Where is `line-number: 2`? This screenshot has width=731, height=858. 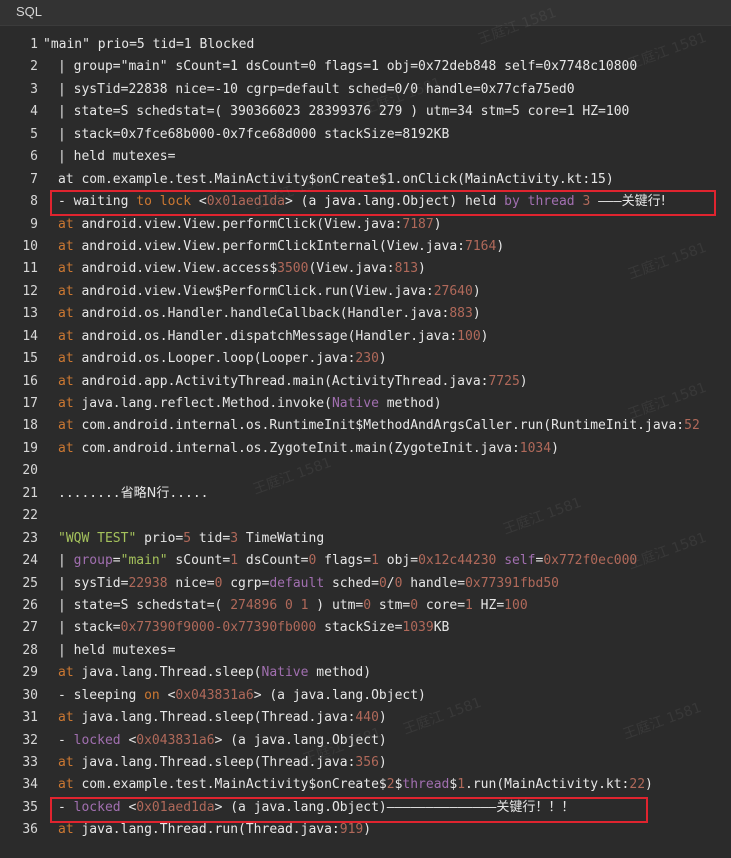
line-number: 2 is located at coordinates (34, 67).